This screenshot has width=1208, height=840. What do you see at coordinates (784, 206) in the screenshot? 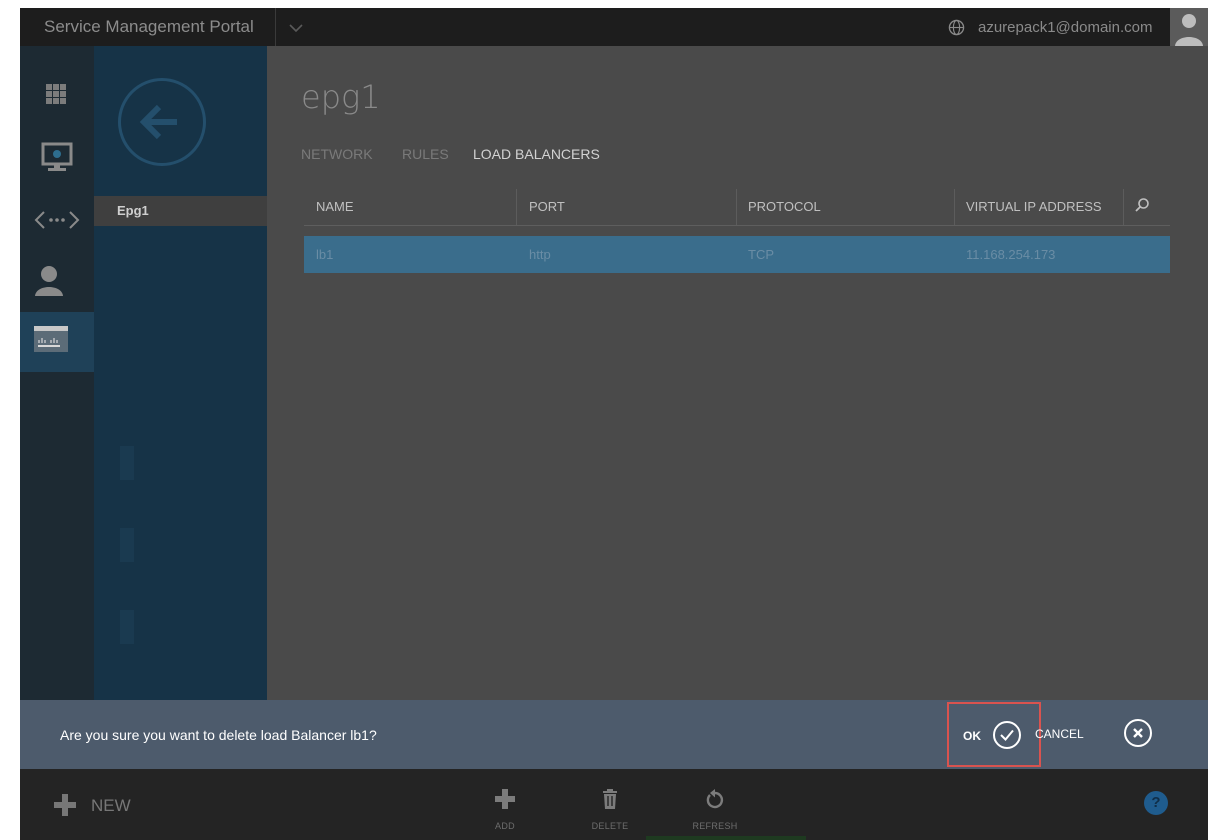
I see `column-header-protocol: PROTOCOL` at bounding box center [784, 206].